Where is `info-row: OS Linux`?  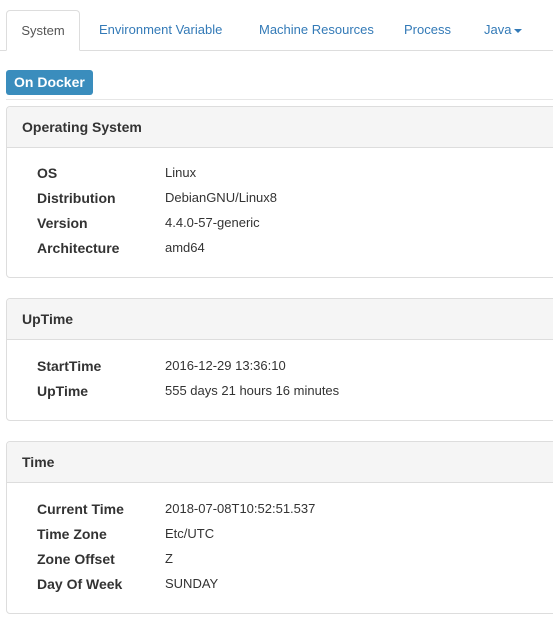
info-row: OS Linux is located at coordinates (280, 173).